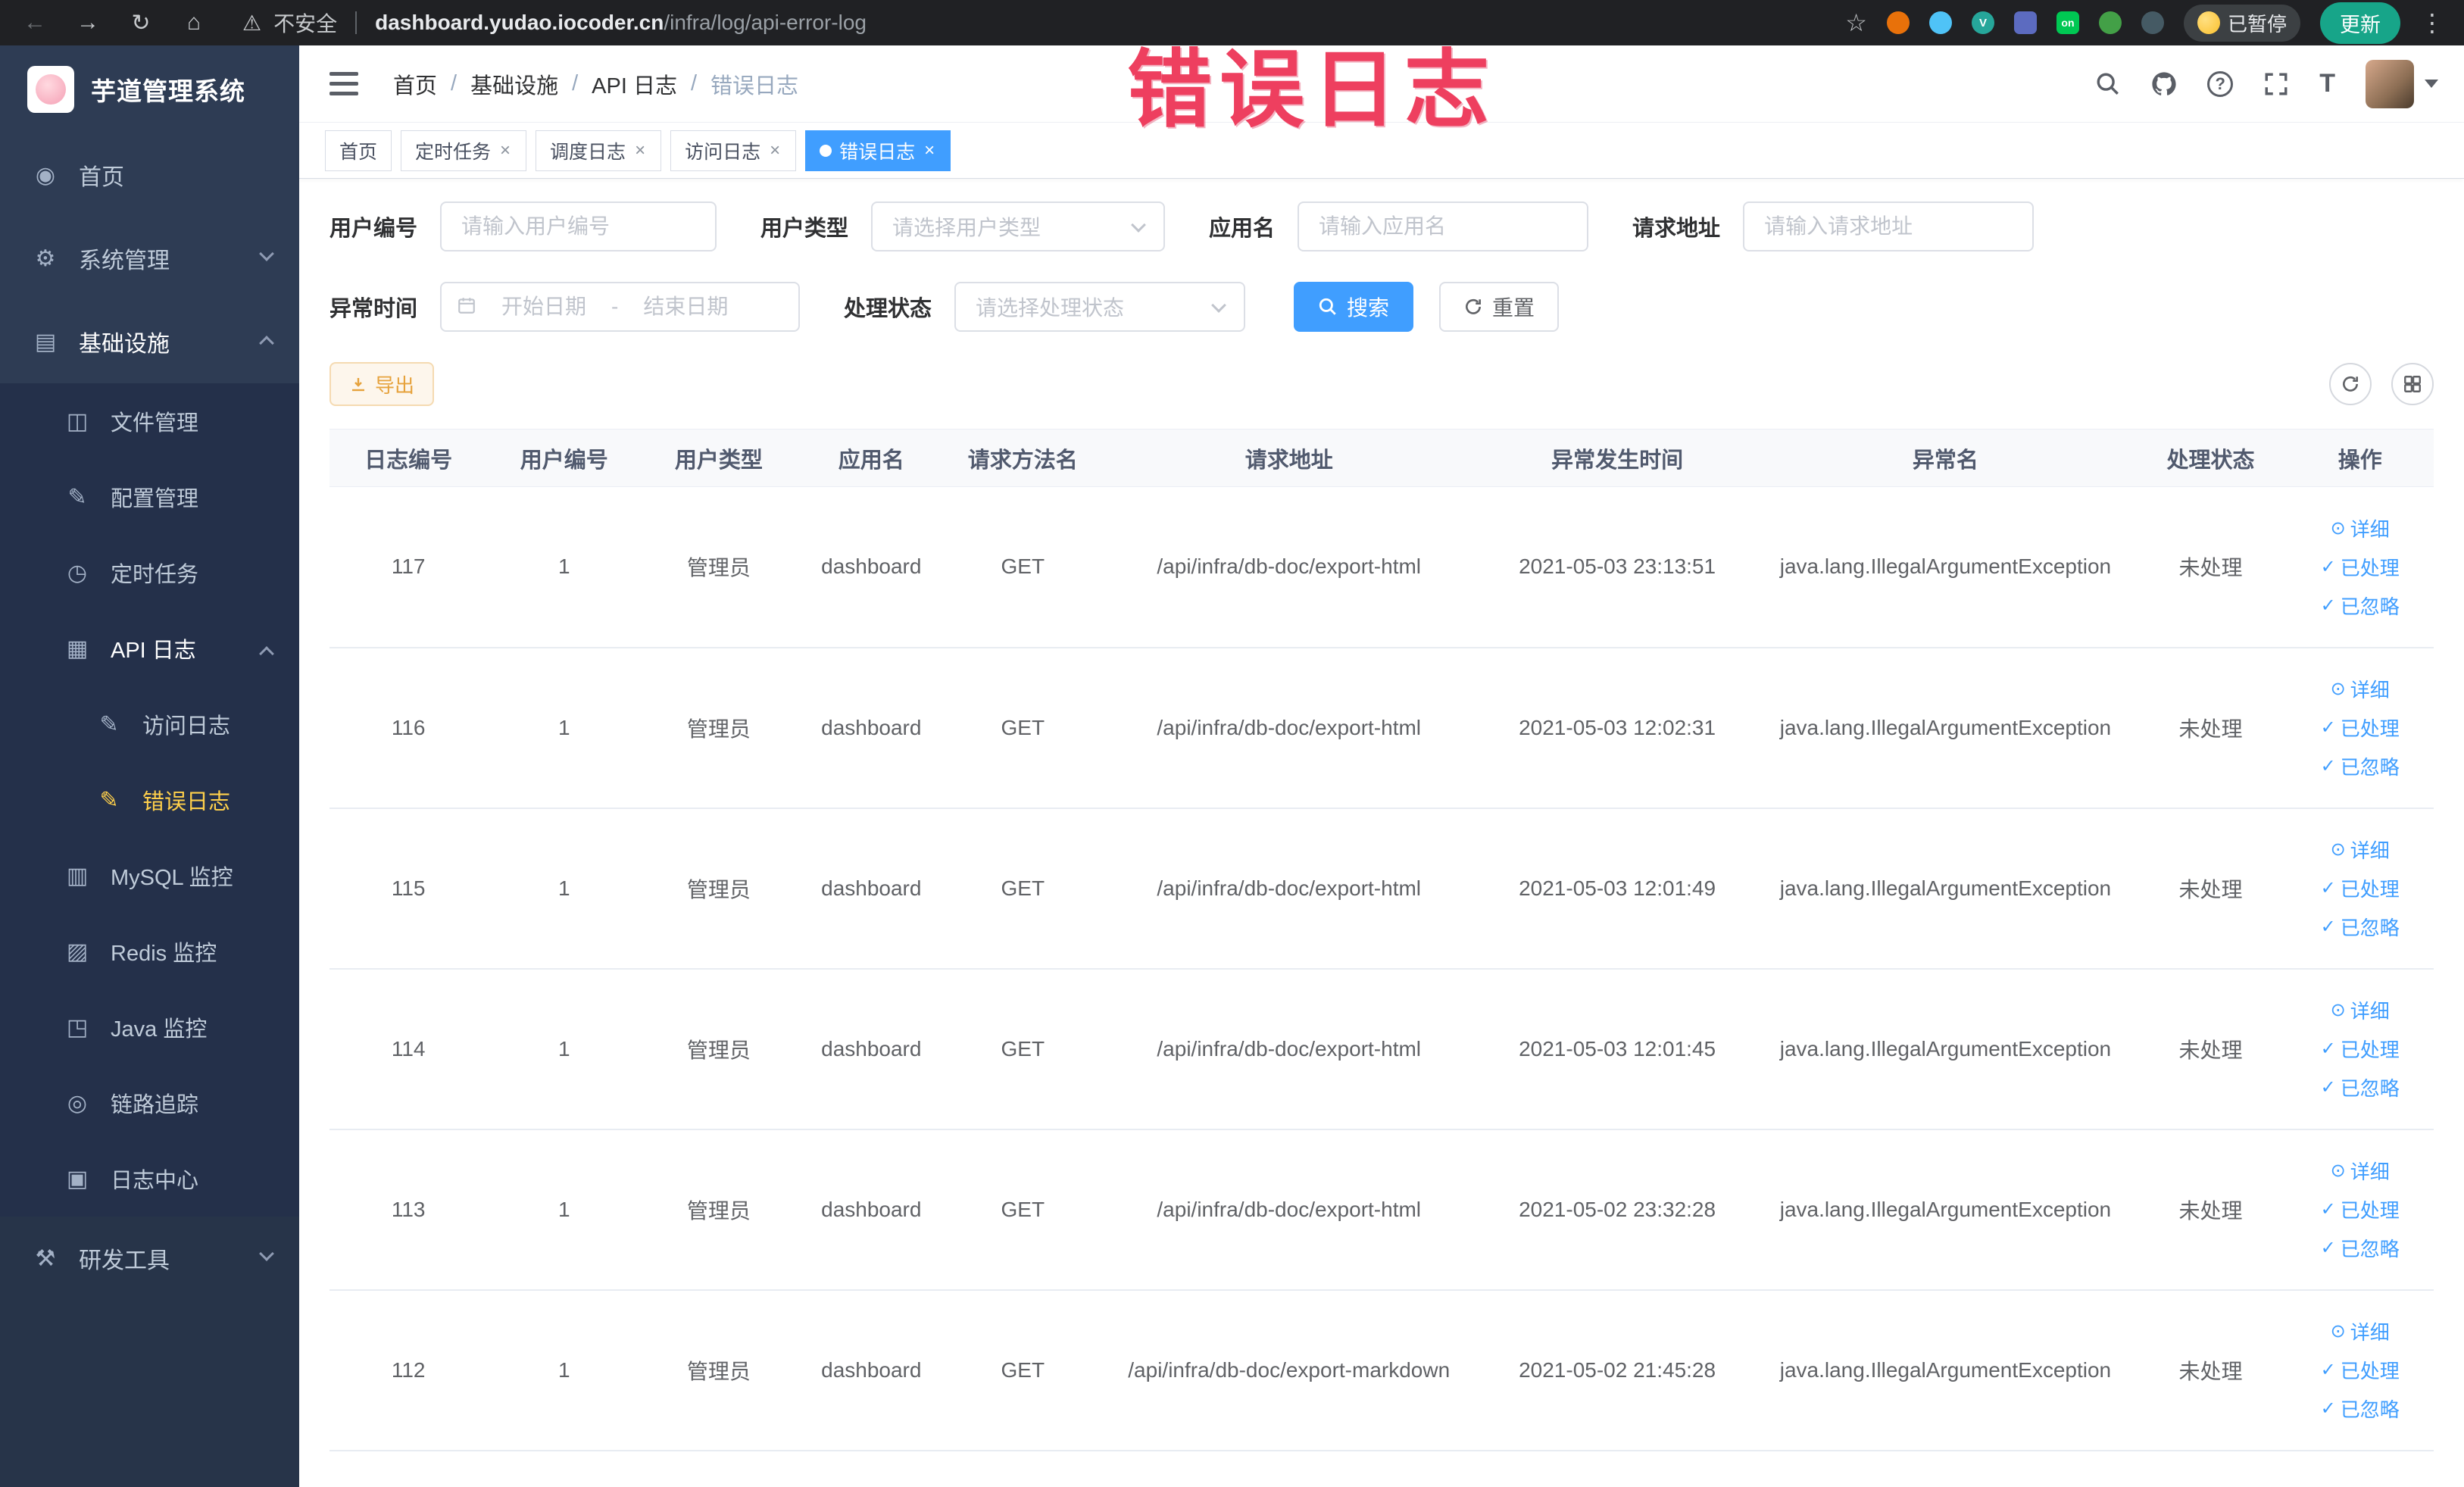  I want to click on paused-label: 已暂停, so click(2257, 24).